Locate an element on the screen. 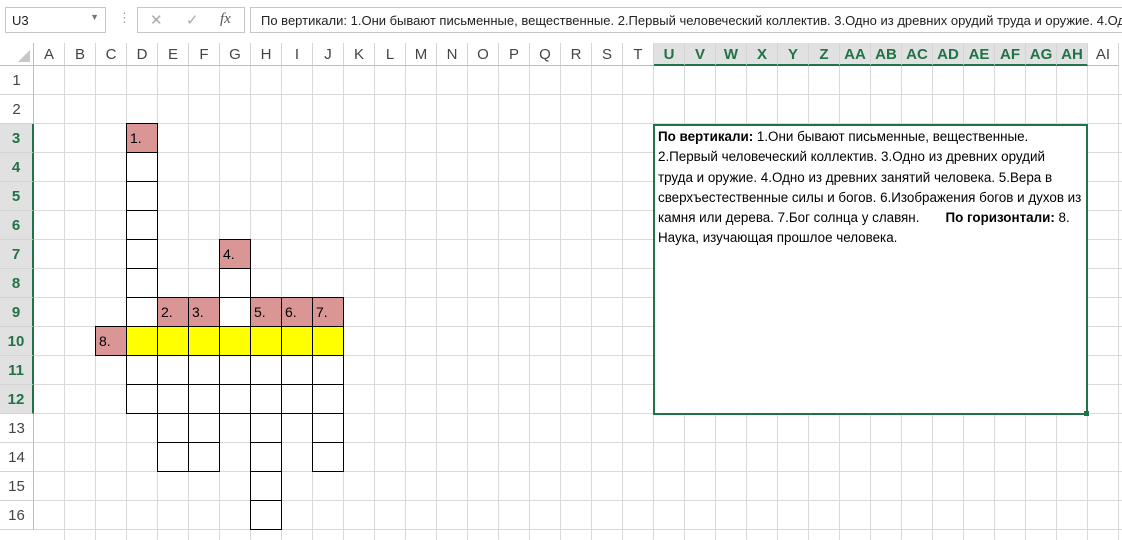 Image resolution: width=1122 pixels, height=540 pixels. column-header-AF: AF is located at coordinates (1010, 54).